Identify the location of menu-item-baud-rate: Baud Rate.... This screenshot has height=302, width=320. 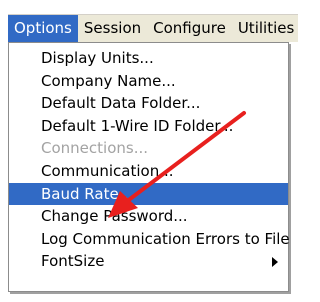
(148, 194).